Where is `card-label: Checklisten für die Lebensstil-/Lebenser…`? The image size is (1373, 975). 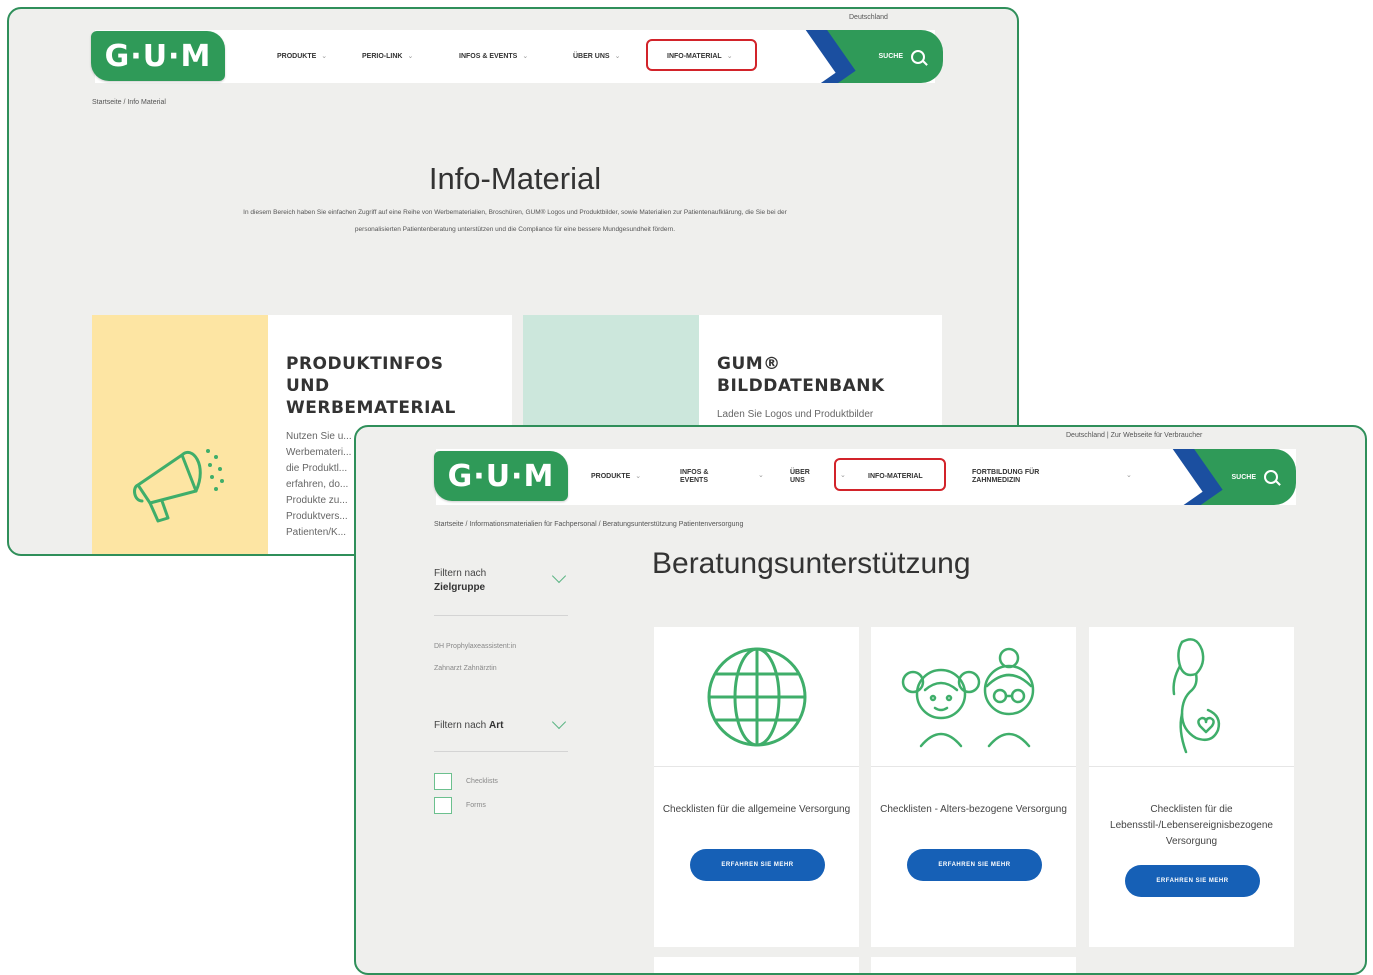 card-label: Checklisten für die Lebensstil-/Lebenser… is located at coordinates (1191, 825).